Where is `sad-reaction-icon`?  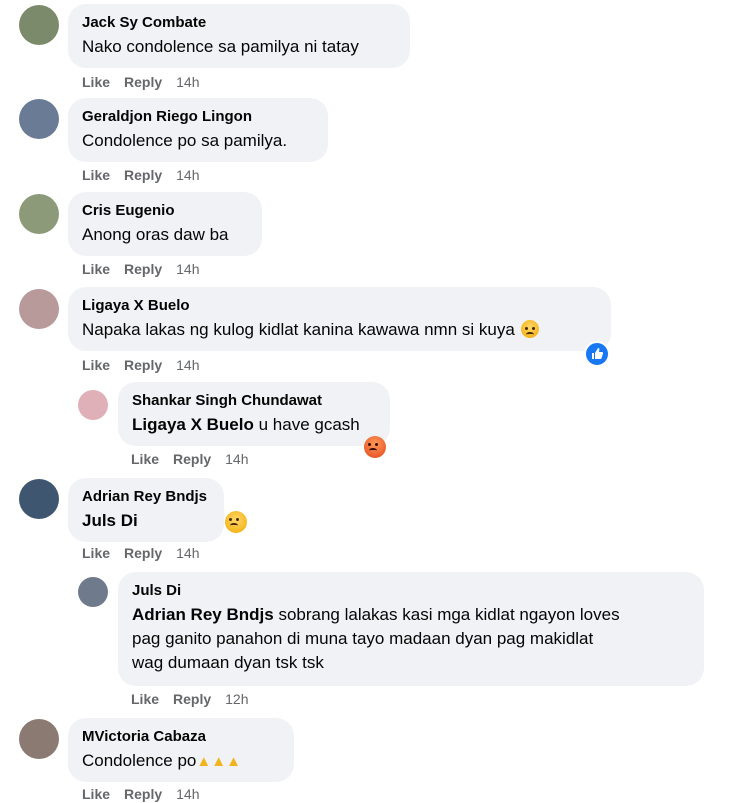 sad-reaction-icon is located at coordinates (236, 522).